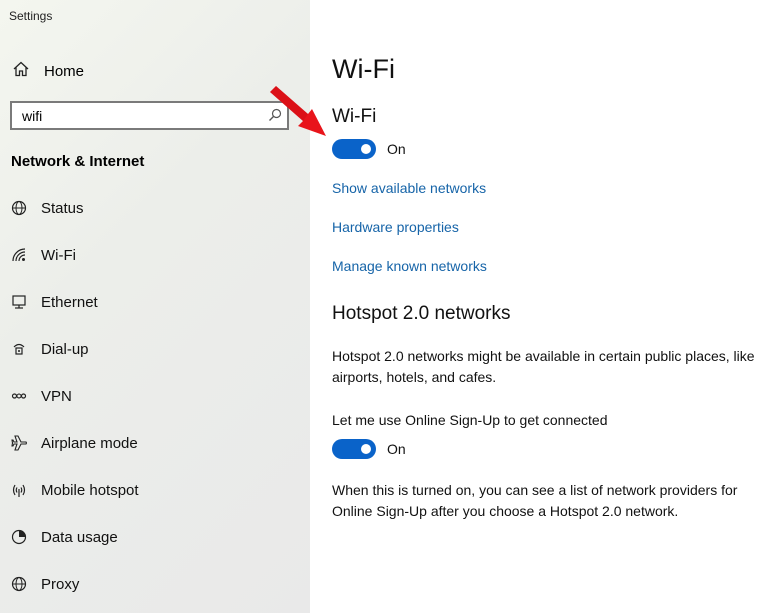  Describe the element at coordinates (421, 313) in the screenshot. I see `hotspot-heading: Hotspot 2.0 networks` at that location.